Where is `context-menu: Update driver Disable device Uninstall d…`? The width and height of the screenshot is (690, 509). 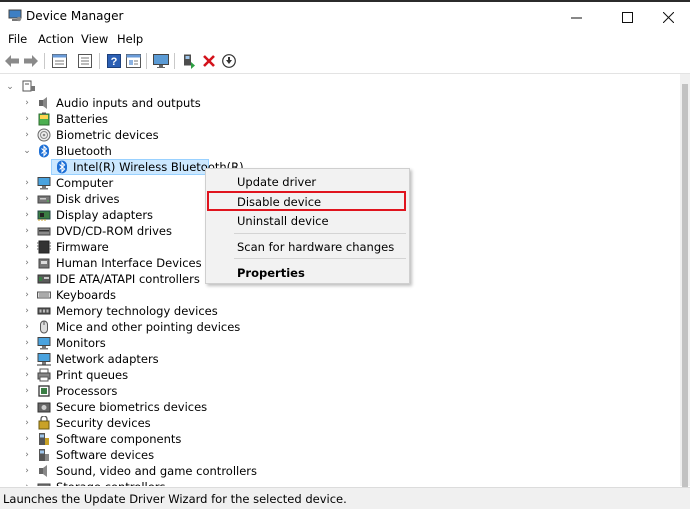 context-menu: Update driver Disable device Uninstall d… is located at coordinates (307, 226).